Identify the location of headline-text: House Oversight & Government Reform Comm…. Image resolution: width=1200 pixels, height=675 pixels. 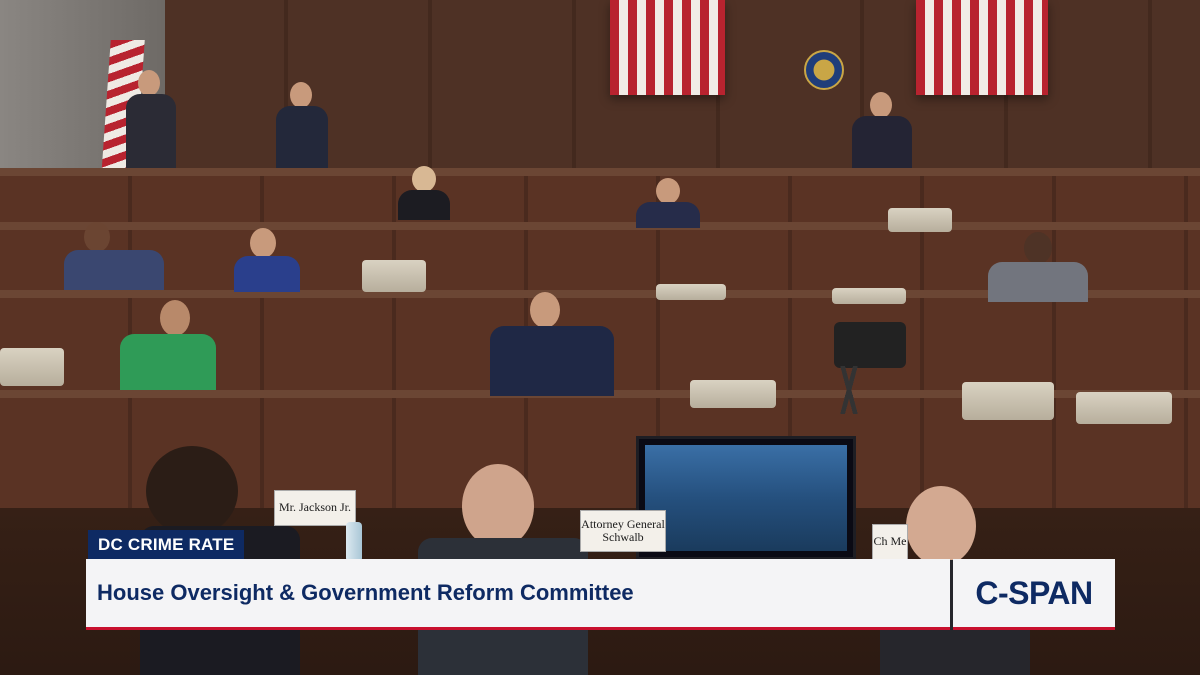
(365, 592).